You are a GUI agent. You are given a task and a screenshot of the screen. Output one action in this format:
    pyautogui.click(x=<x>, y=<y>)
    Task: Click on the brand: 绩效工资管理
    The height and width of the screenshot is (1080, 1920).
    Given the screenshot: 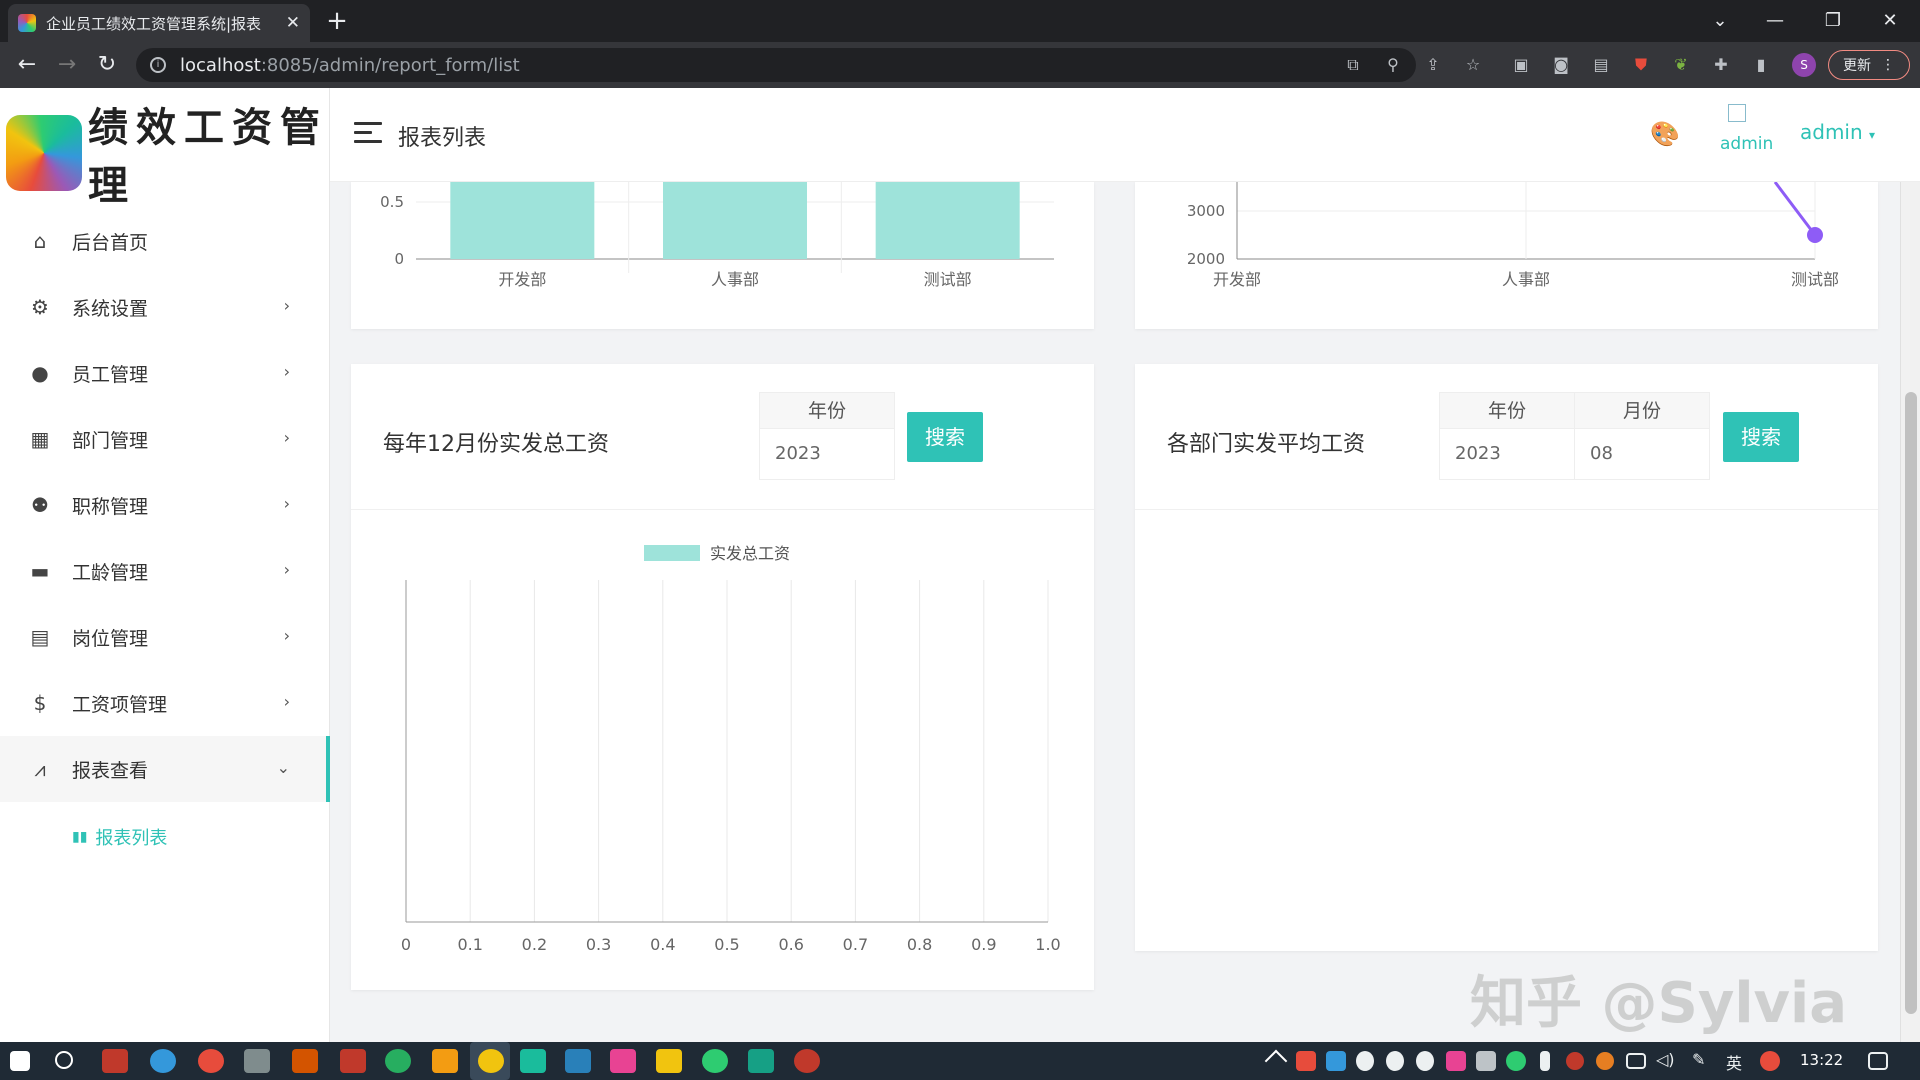 What is the action you would take?
    pyautogui.click(x=165, y=153)
    